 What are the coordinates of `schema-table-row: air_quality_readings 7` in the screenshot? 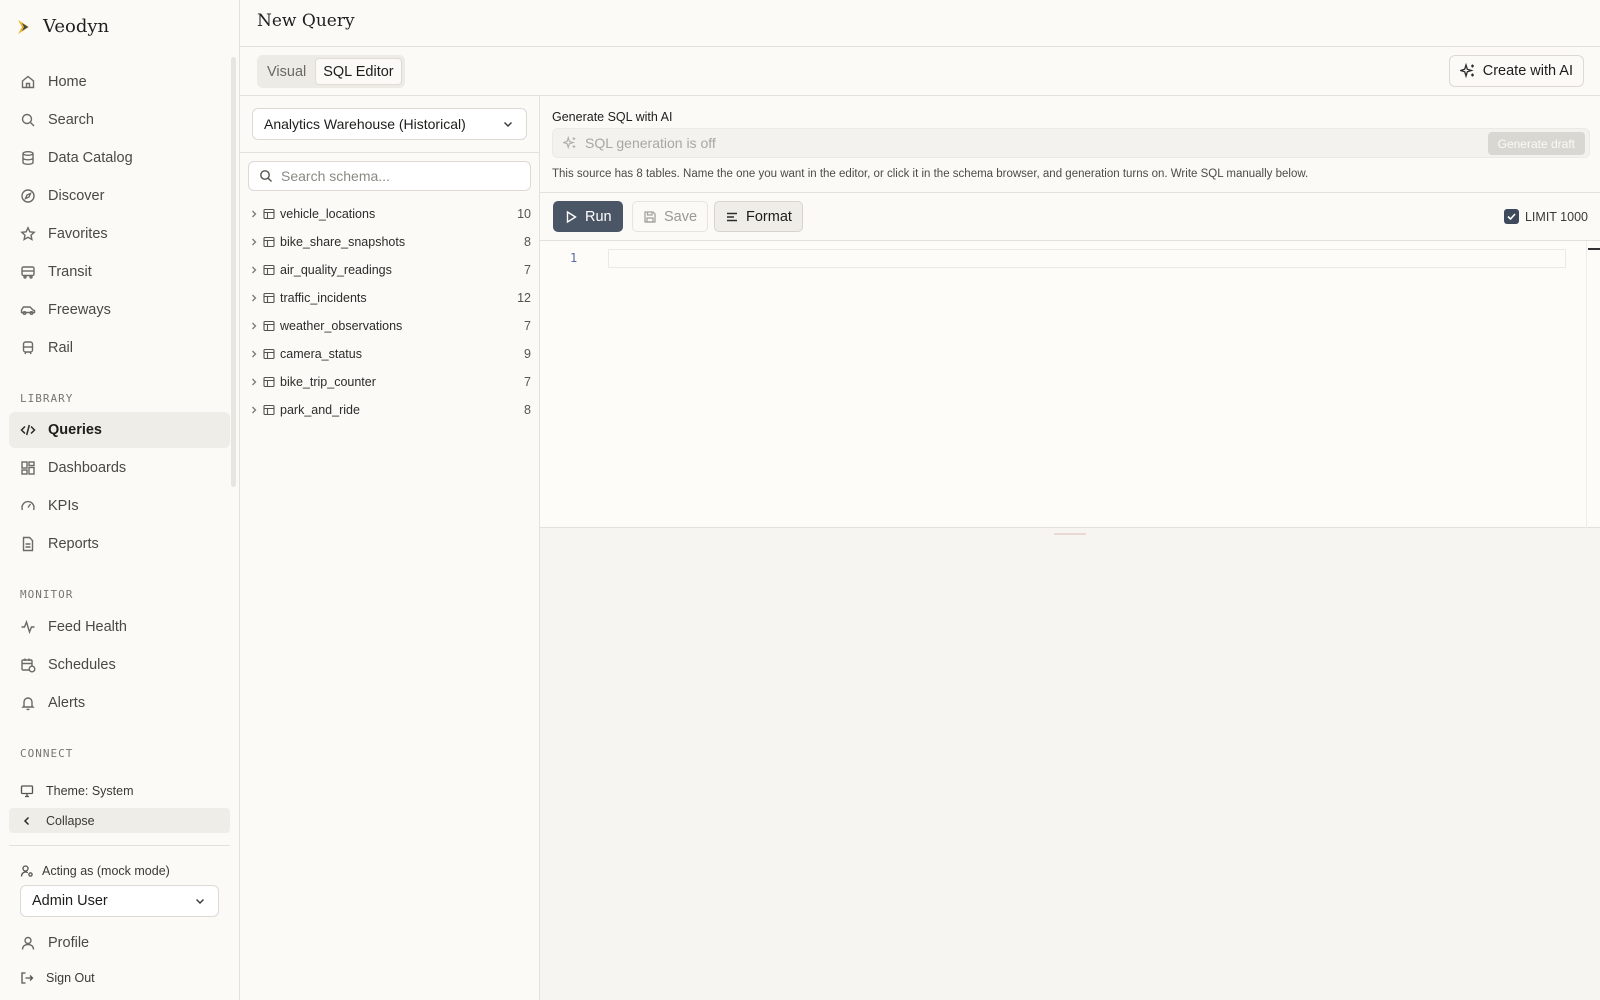 It's located at (389, 270).